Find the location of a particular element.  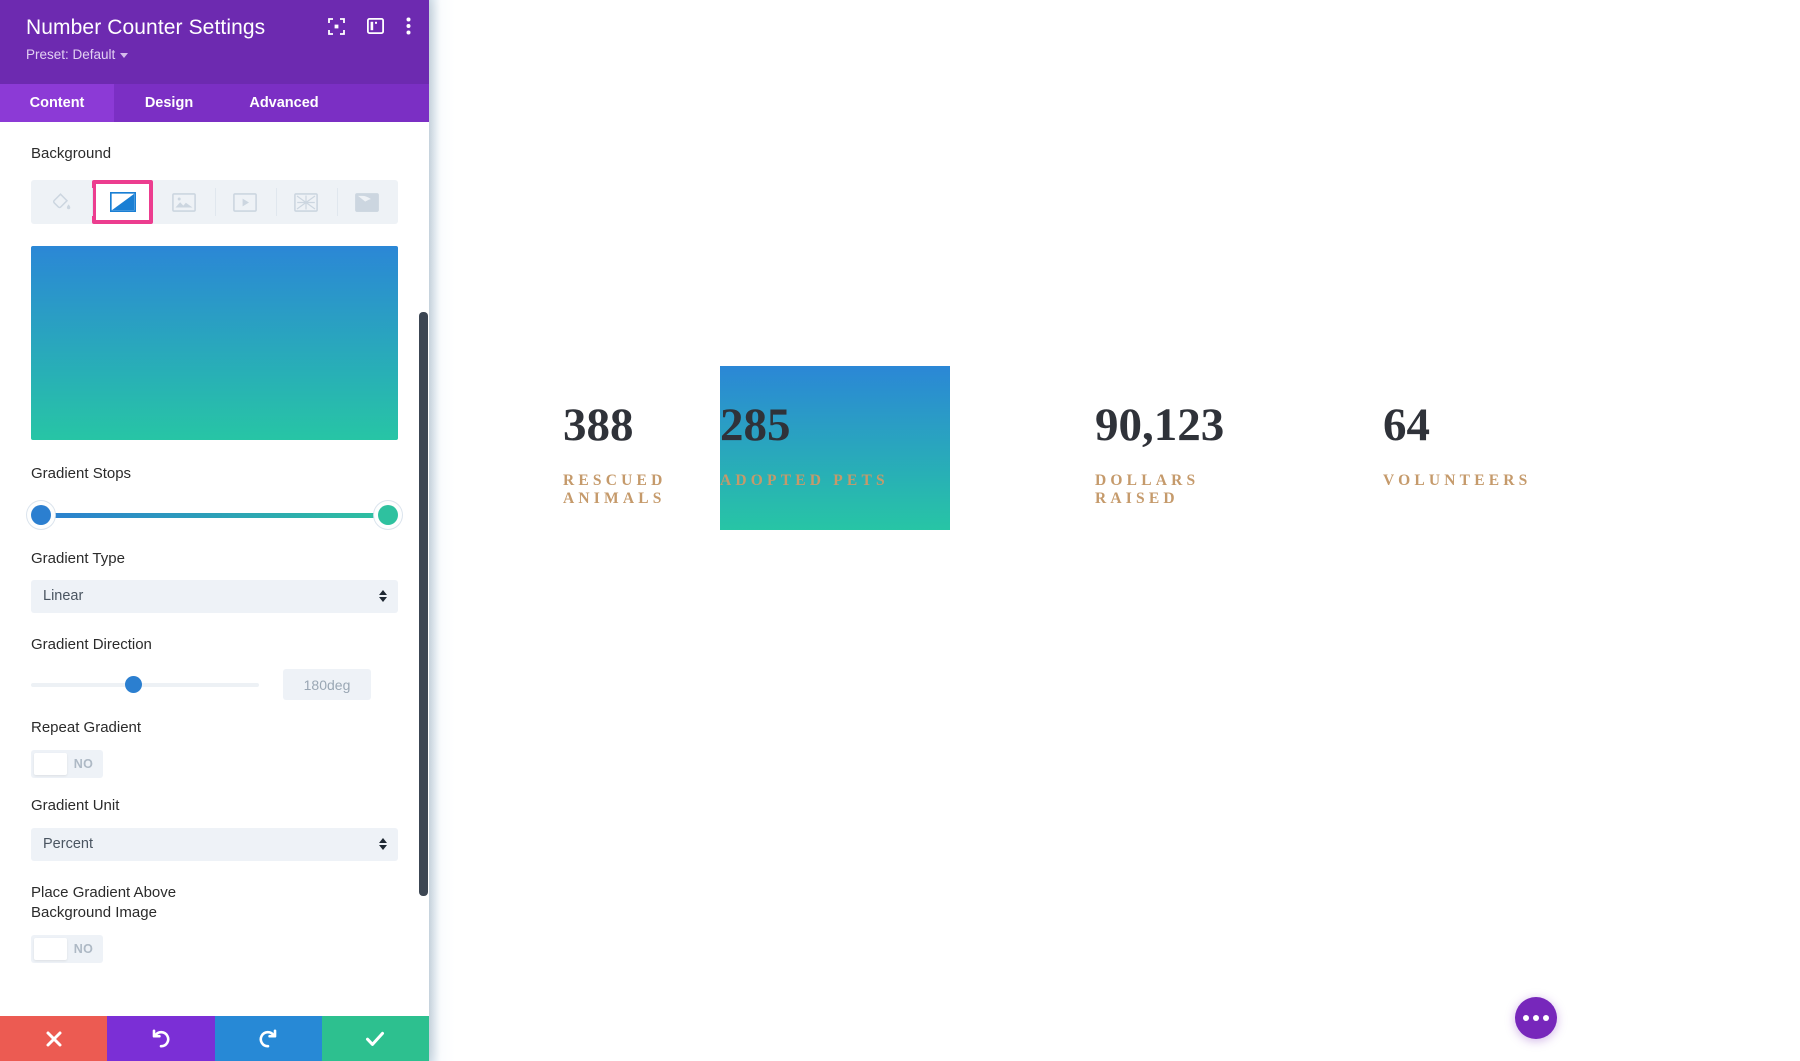

counter-inner: 285 ADOPTED PETS is located at coordinates (835, 448).